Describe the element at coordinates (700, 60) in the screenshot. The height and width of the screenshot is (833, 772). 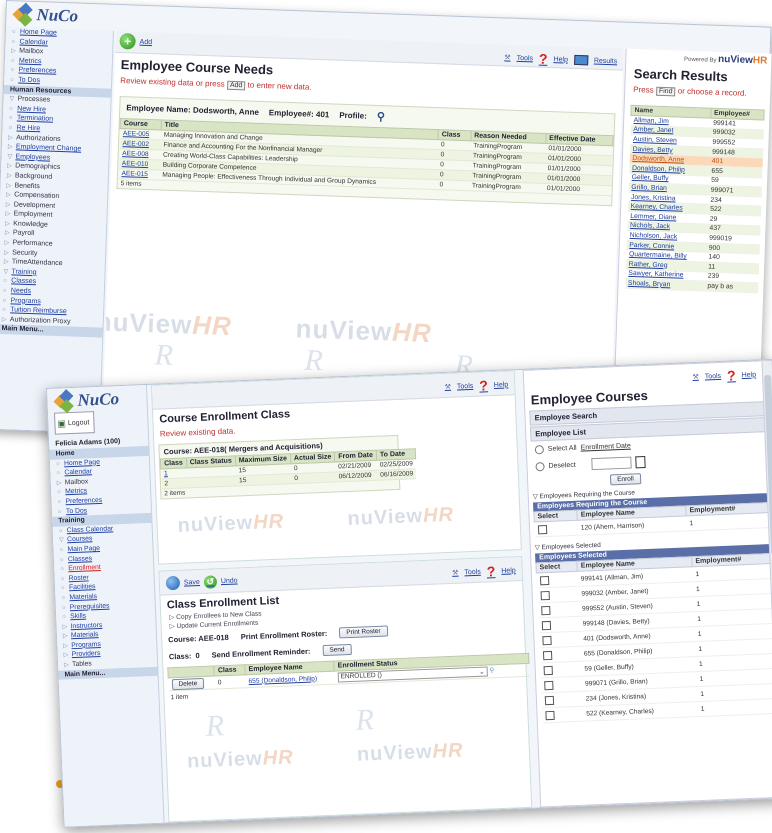
I see `powered-by-label: Powered By` at that location.